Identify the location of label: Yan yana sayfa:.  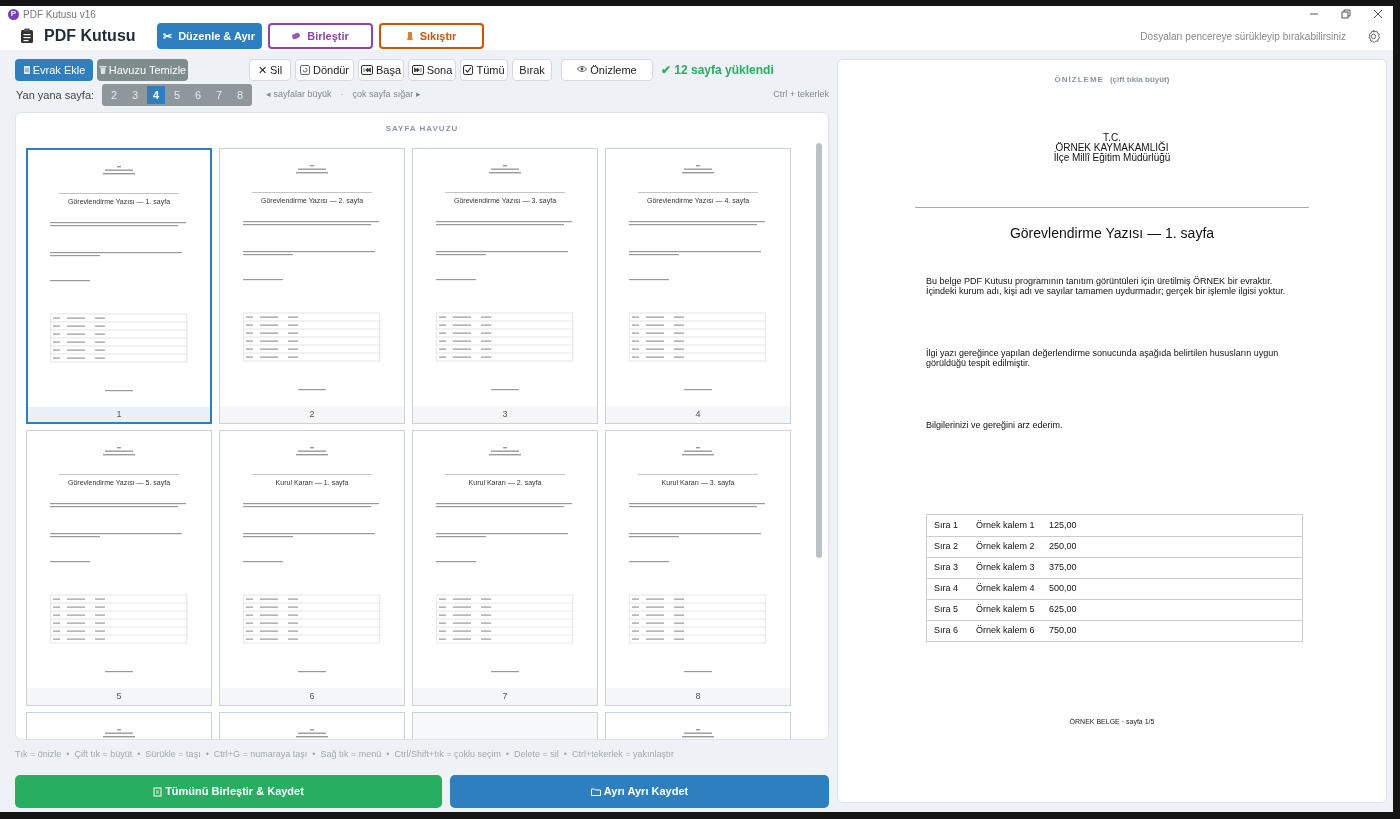
(55, 95).